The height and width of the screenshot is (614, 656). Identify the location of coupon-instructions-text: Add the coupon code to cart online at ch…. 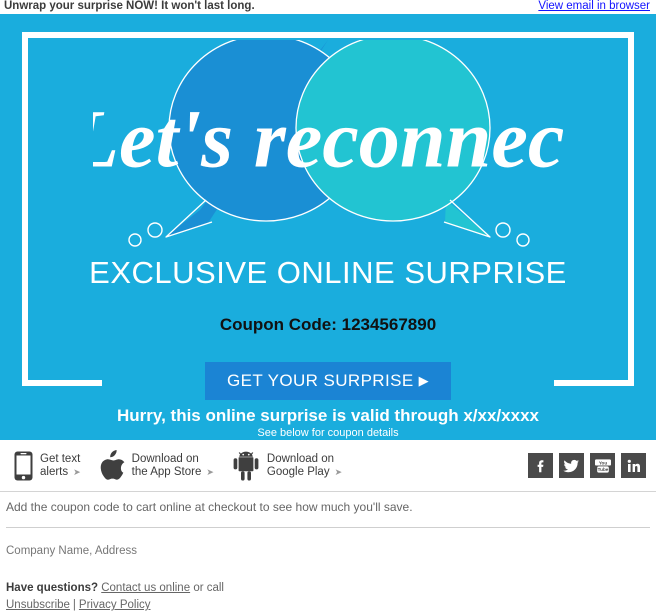
(209, 507).